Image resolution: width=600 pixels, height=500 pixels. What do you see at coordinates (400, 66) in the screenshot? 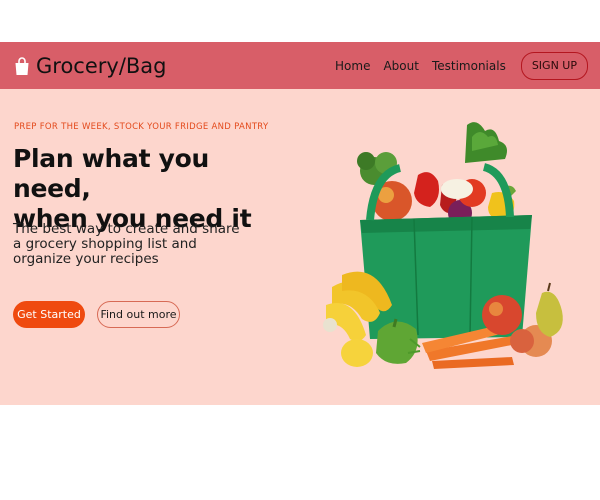
I see `nav-about-link: About` at bounding box center [400, 66].